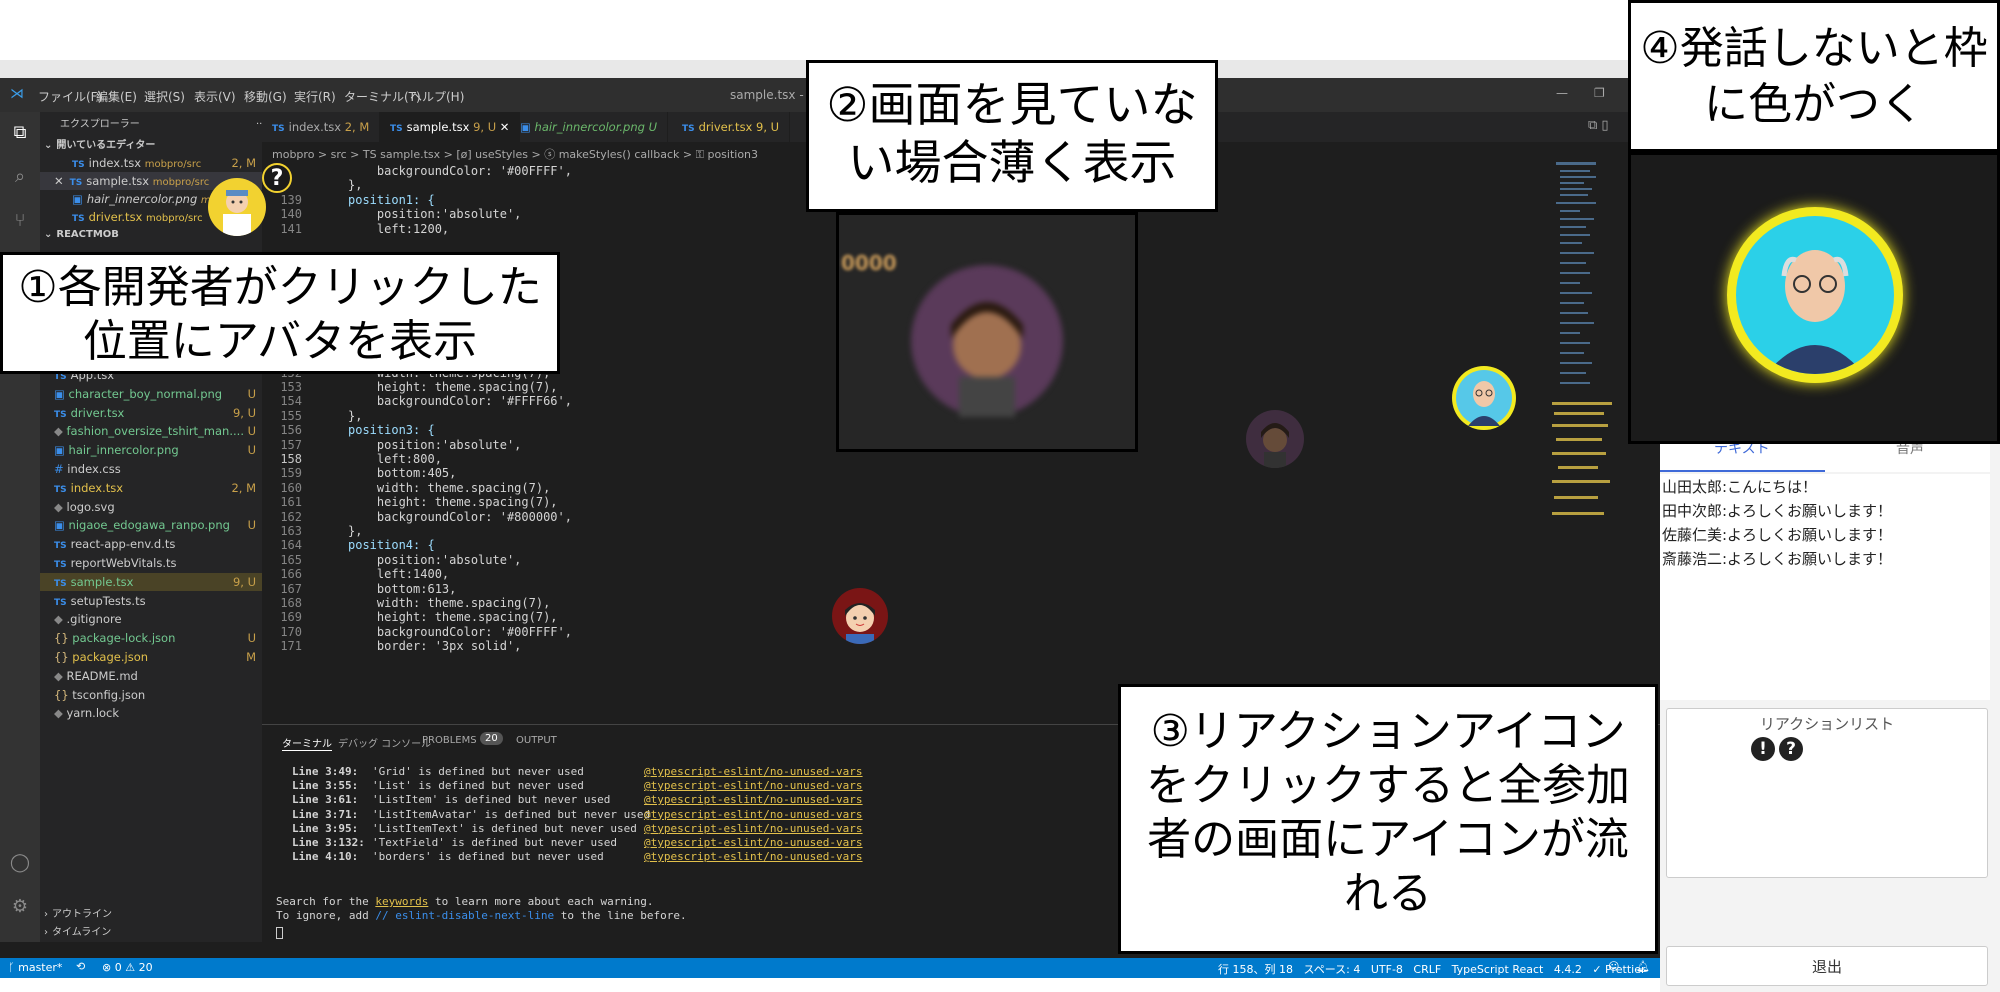  Describe the element at coordinates (321, 127) in the screenshot. I see `tab-index: TS index.tsx 2, M` at that location.